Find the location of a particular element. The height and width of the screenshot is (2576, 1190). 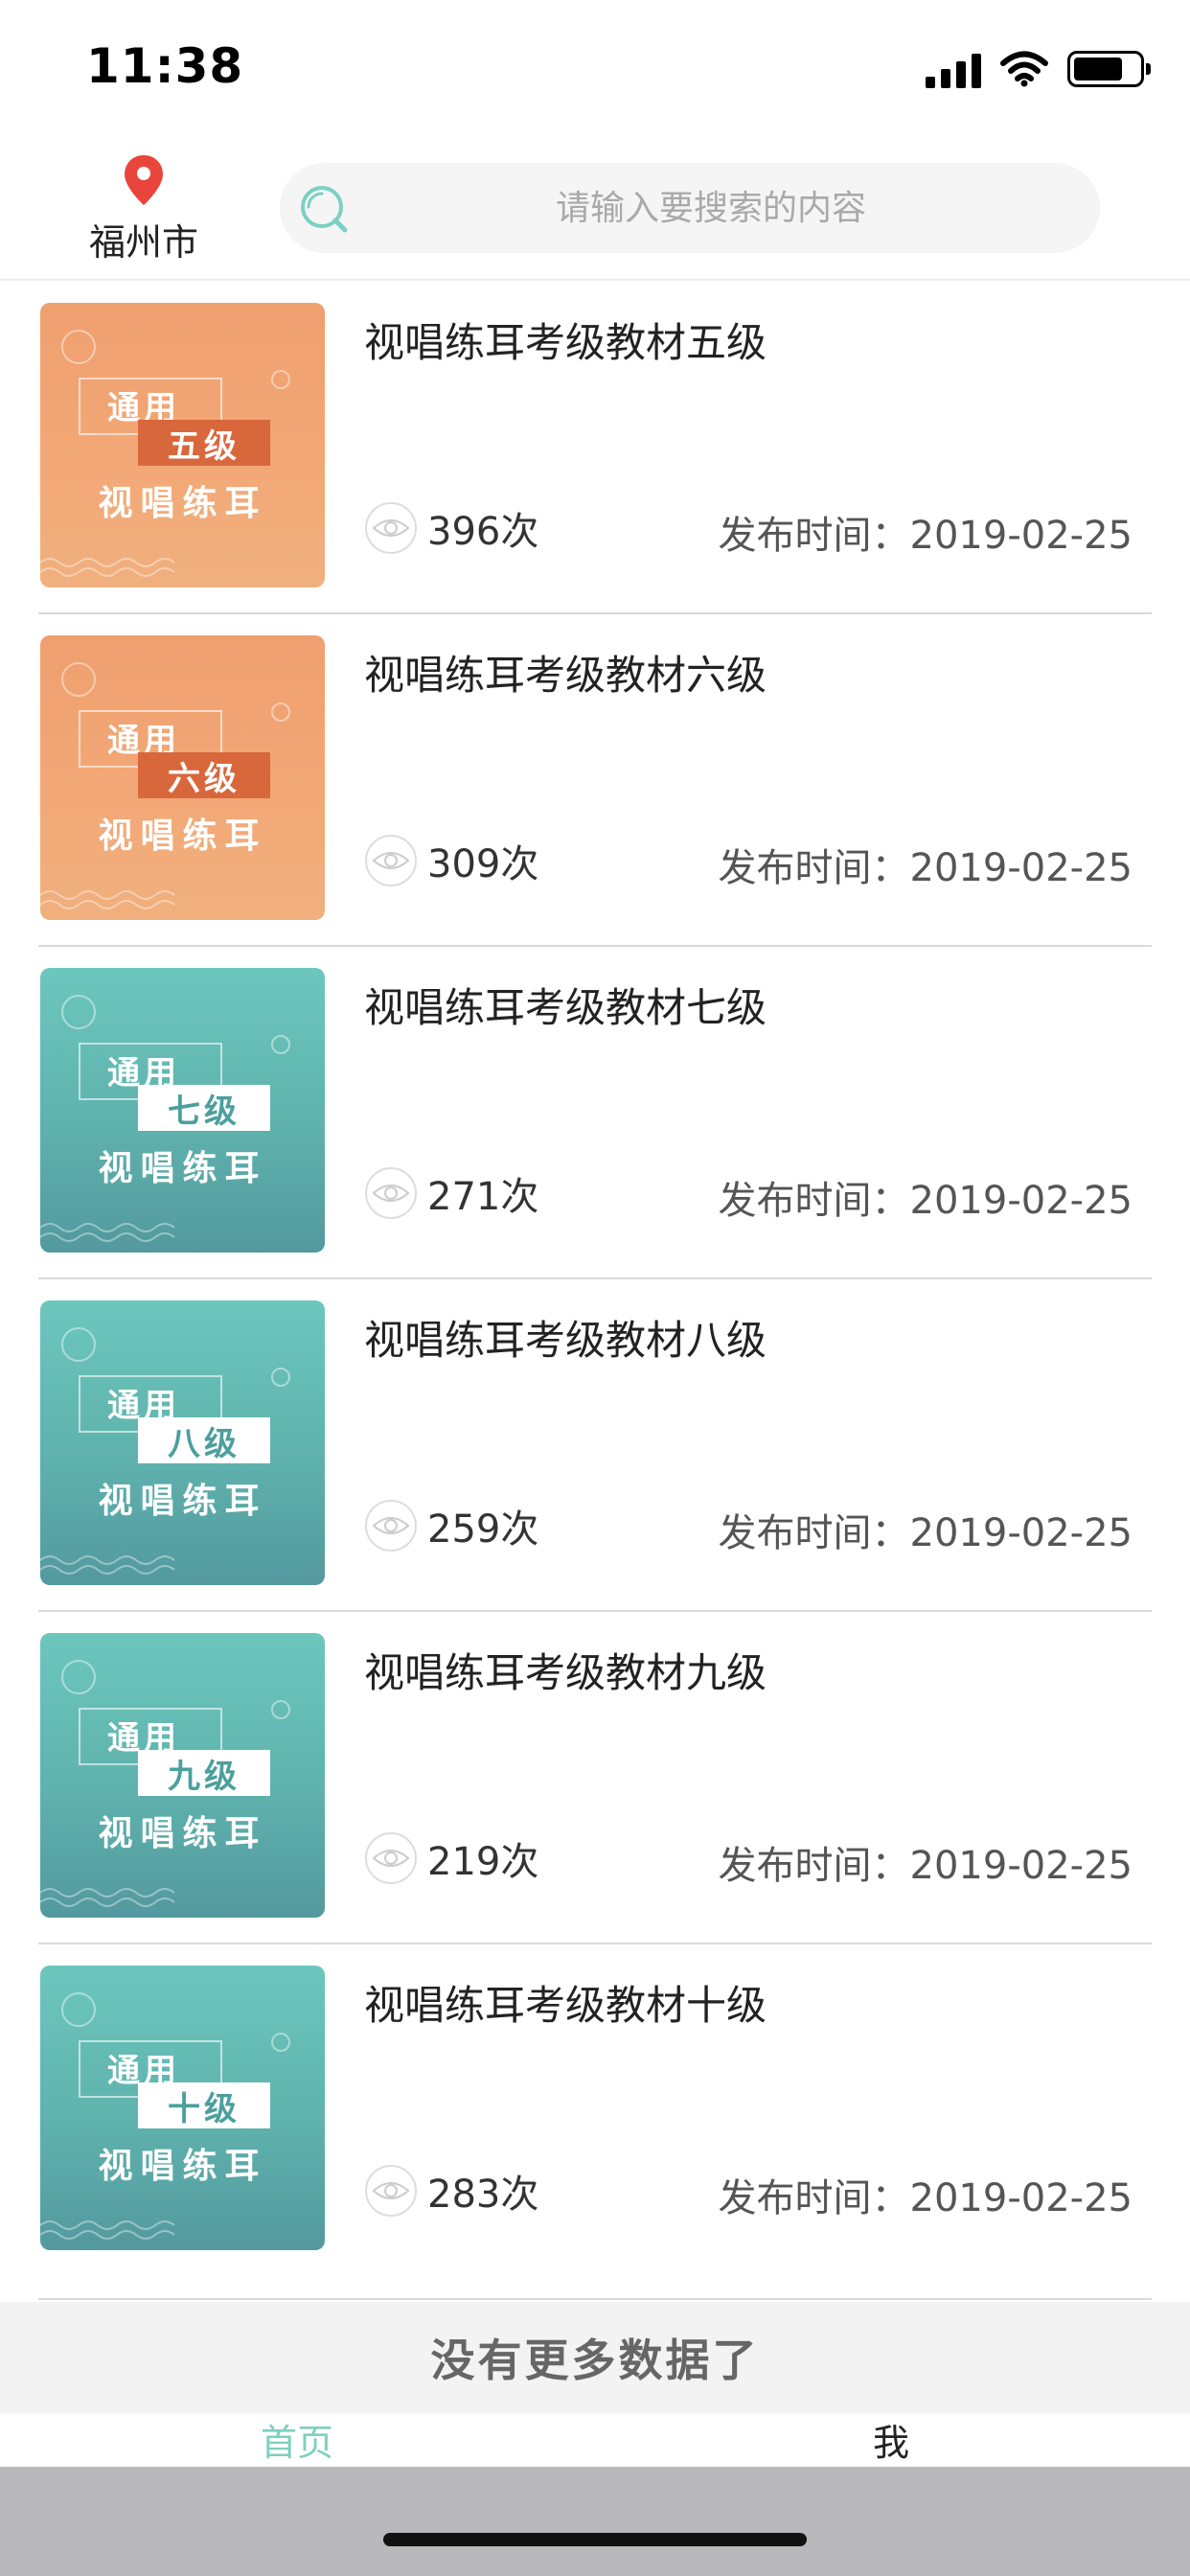

battery-icon is located at coordinates (1109, 69).